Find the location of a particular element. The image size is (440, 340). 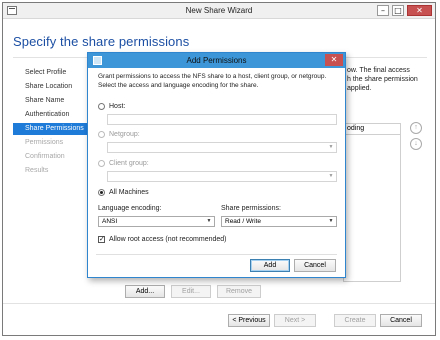

nav-item-select-profile: Select Profile is located at coordinates (51, 73).